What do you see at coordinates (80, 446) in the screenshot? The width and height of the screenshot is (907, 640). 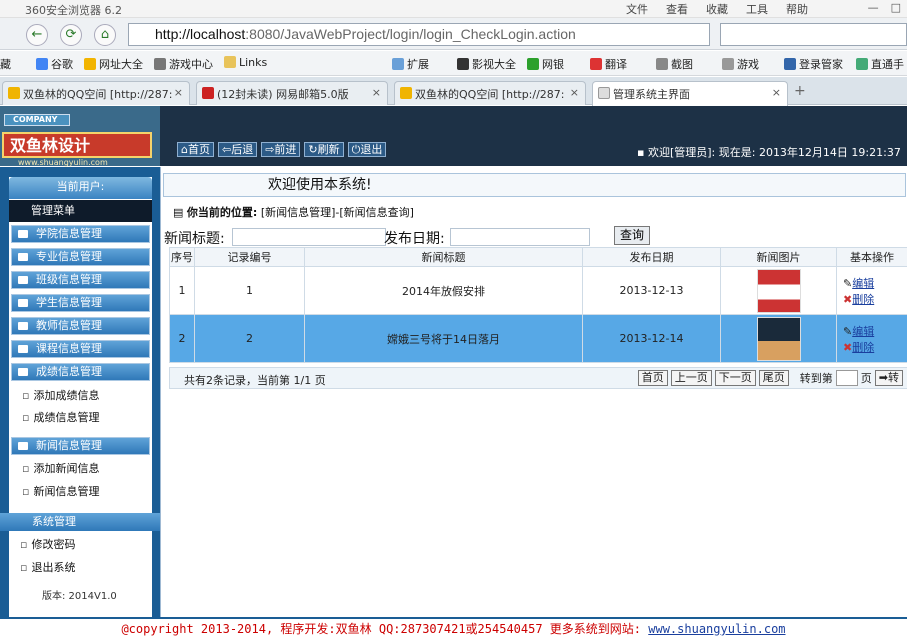 I see `sidebar-item-news: 新闻信息管理` at bounding box center [80, 446].